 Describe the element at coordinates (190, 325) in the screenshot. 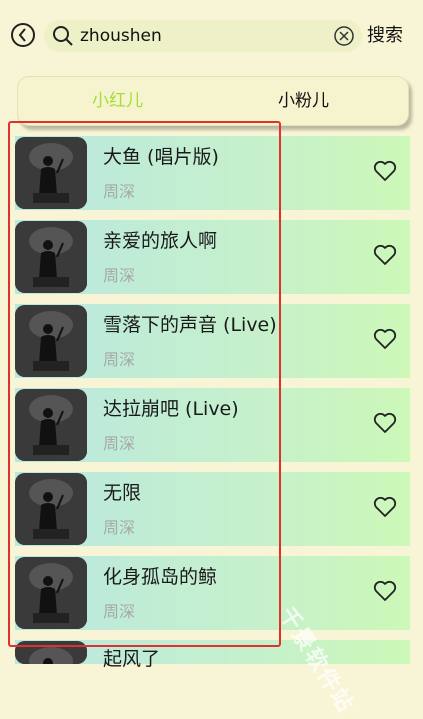

I see `song-title: 雪落下的声音 (Live)` at that location.